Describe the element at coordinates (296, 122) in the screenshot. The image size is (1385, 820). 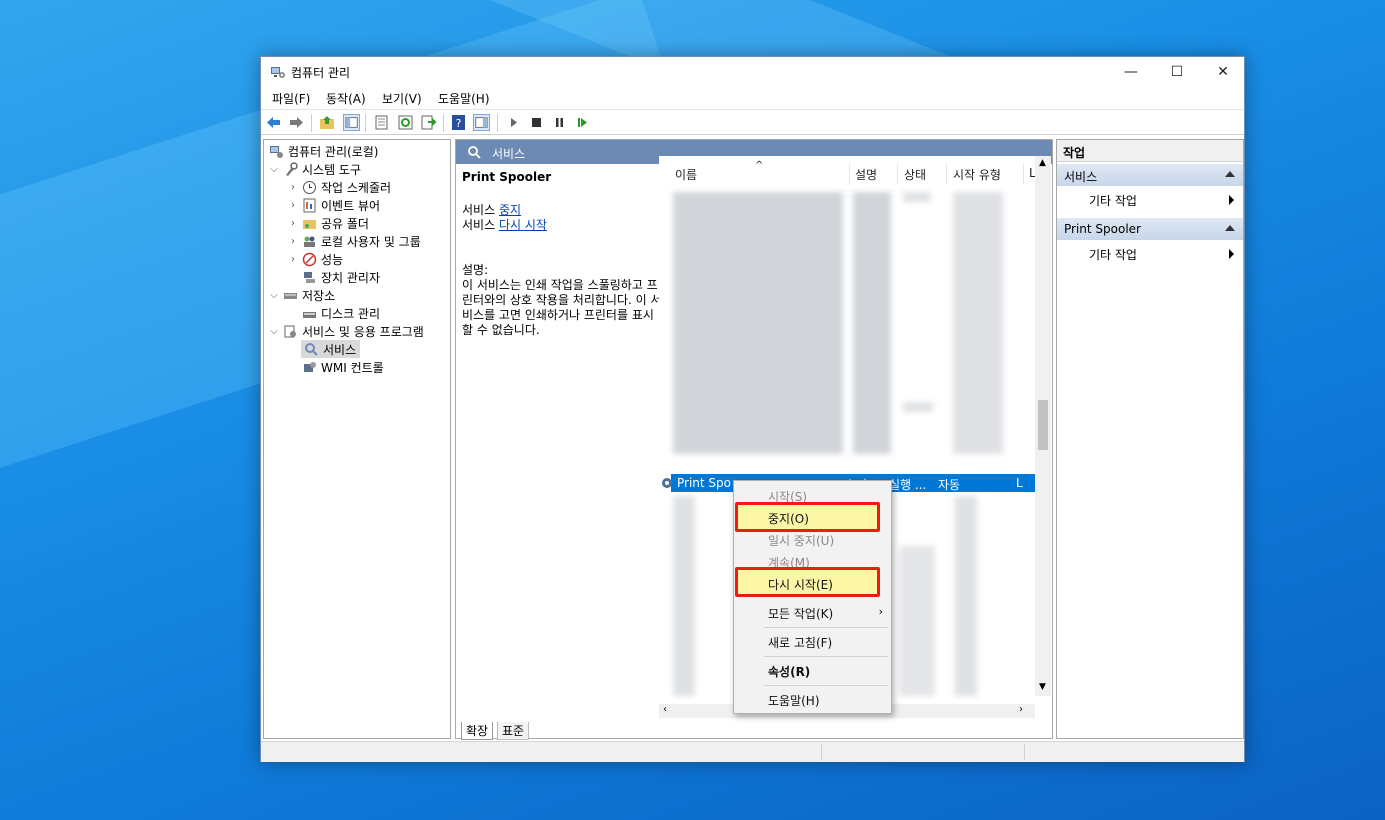
I see `forward-arrow-icon` at that location.